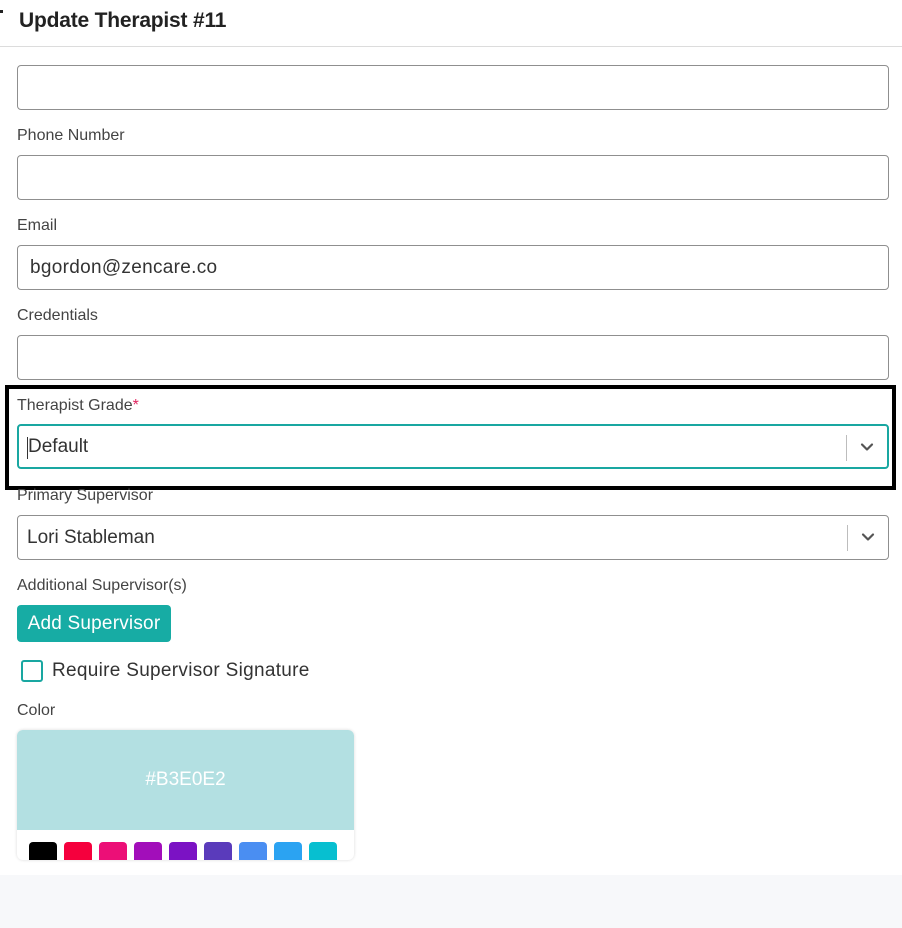 This screenshot has height=928, width=902. Describe the element at coordinates (451, 901) in the screenshot. I see `footer-bar` at that location.